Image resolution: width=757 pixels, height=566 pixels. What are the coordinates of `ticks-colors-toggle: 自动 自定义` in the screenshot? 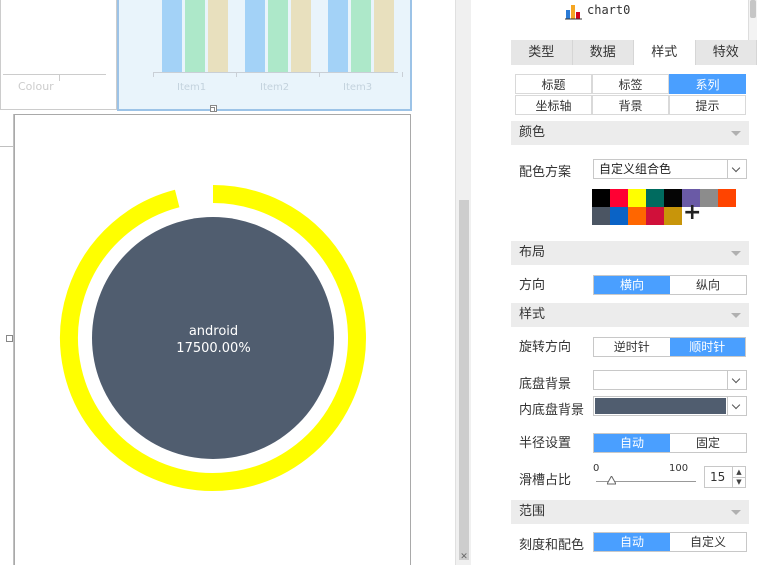 It's located at (670, 542).